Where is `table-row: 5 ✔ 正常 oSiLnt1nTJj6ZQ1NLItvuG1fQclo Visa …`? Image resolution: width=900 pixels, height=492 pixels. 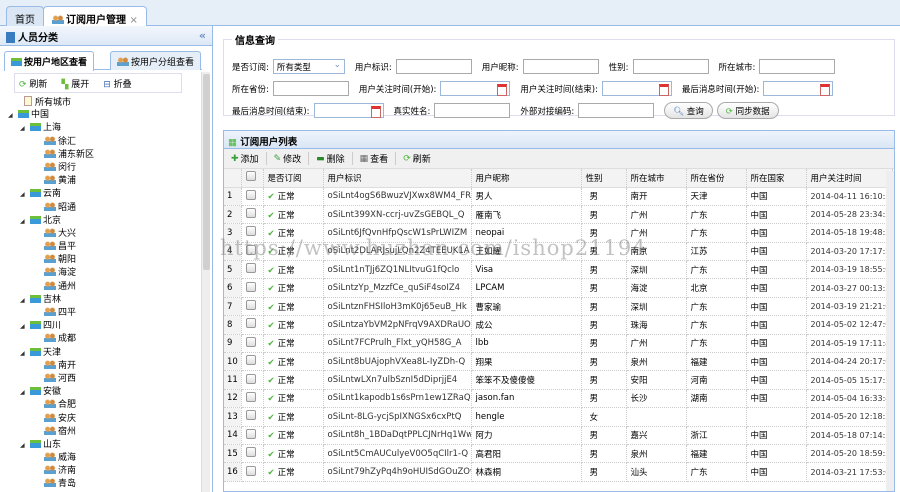
table-row: 5 ✔ 正常 oSiLnt1nTJj6ZQ1NLItvuG1fQclo Visa … is located at coordinates (558, 270).